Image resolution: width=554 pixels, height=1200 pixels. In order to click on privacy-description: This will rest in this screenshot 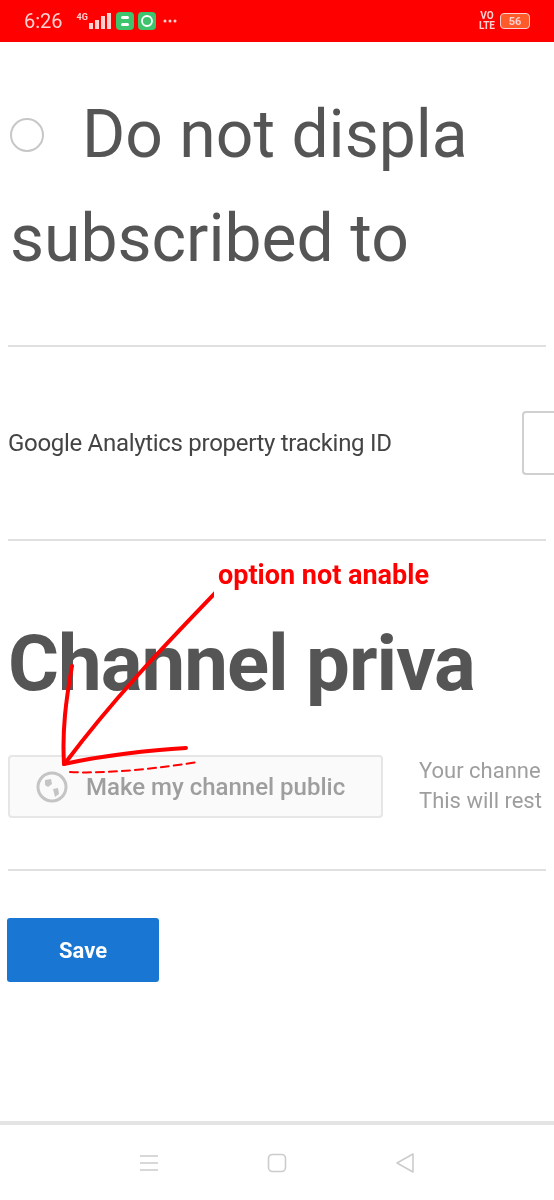, I will do `click(480, 801)`.